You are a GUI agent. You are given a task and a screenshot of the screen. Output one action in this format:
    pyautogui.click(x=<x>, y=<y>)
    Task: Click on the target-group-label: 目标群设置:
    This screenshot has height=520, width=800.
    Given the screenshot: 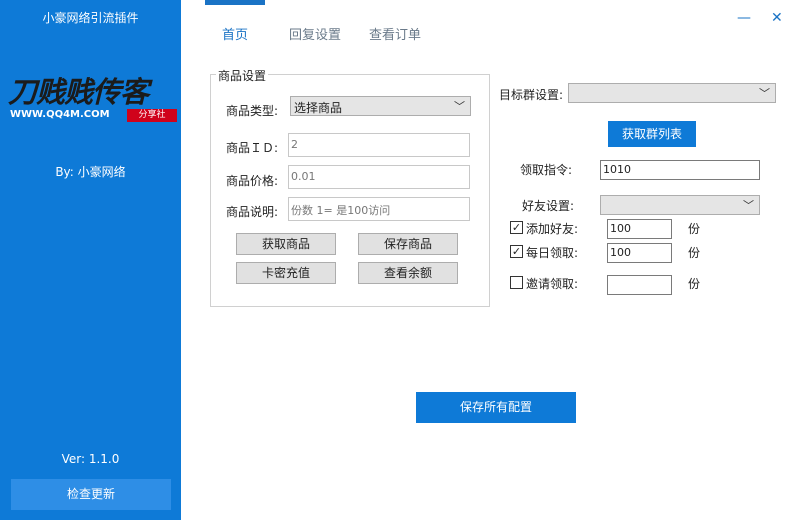 What is the action you would take?
    pyautogui.click(x=531, y=95)
    